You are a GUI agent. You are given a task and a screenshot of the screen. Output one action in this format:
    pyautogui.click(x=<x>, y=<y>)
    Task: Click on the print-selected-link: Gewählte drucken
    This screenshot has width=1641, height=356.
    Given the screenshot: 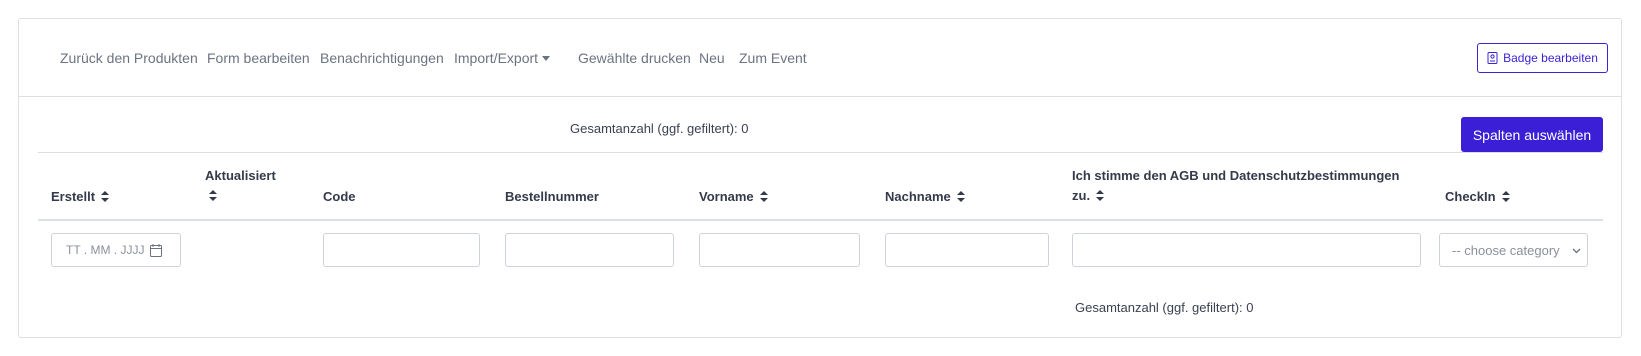 What is the action you would take?
    pyautogui.click(x=634, y=58)
    